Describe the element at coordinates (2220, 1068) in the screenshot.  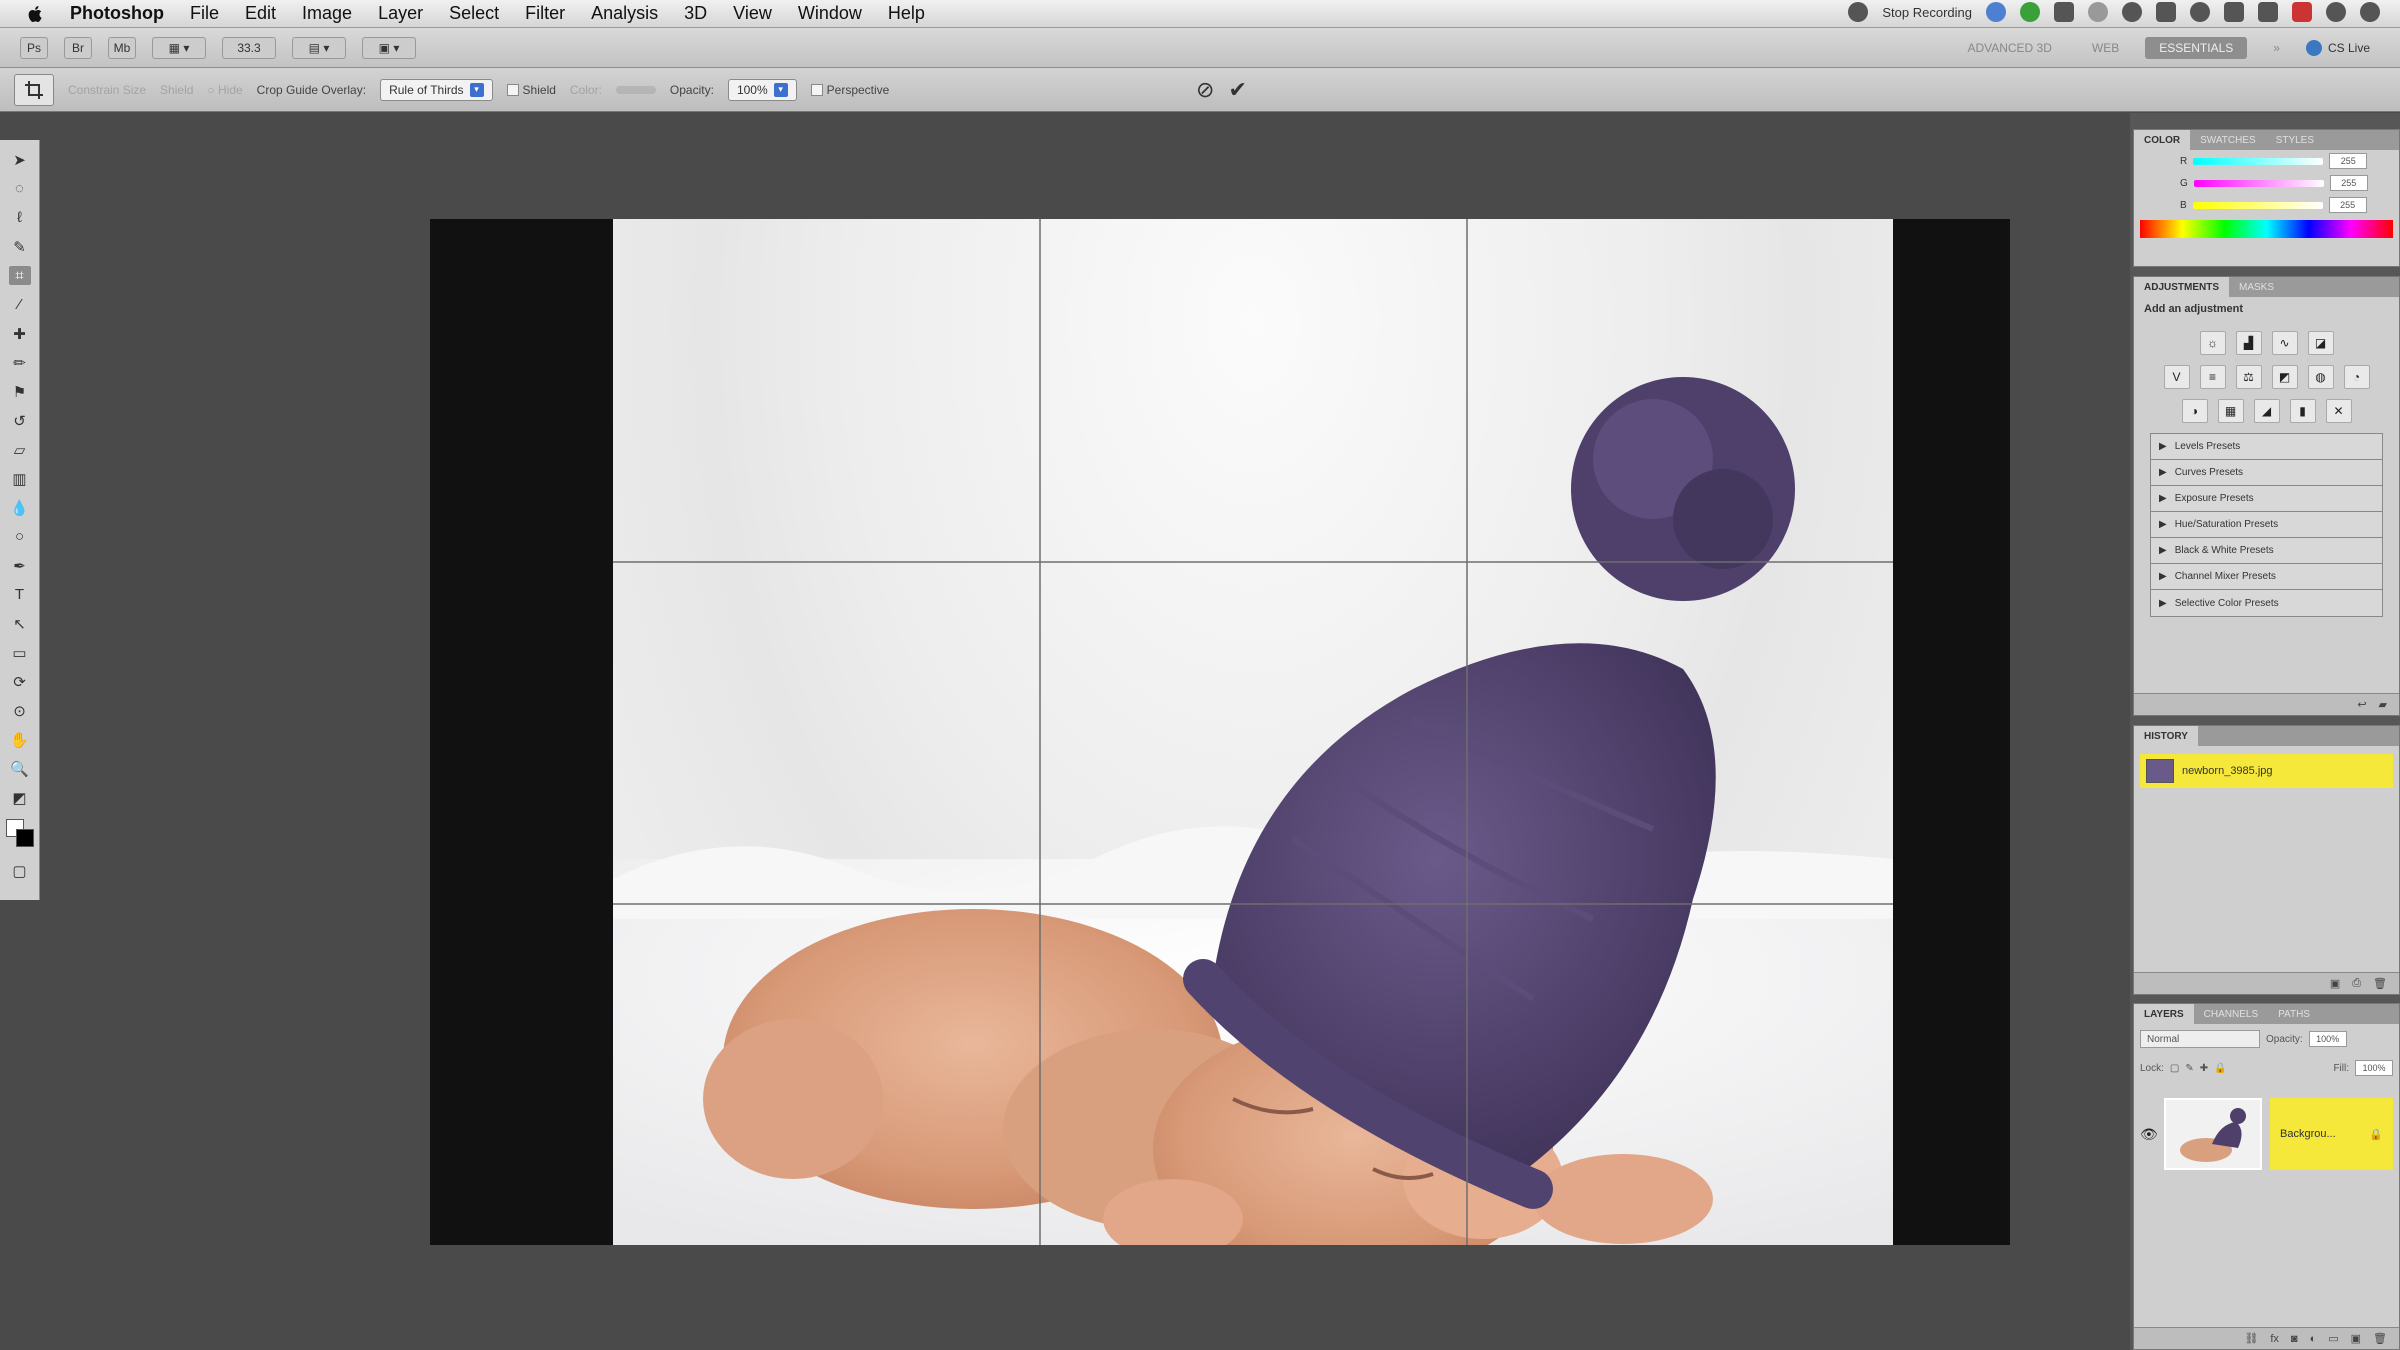
I see `lock-all-icon: 🔒` at that location.